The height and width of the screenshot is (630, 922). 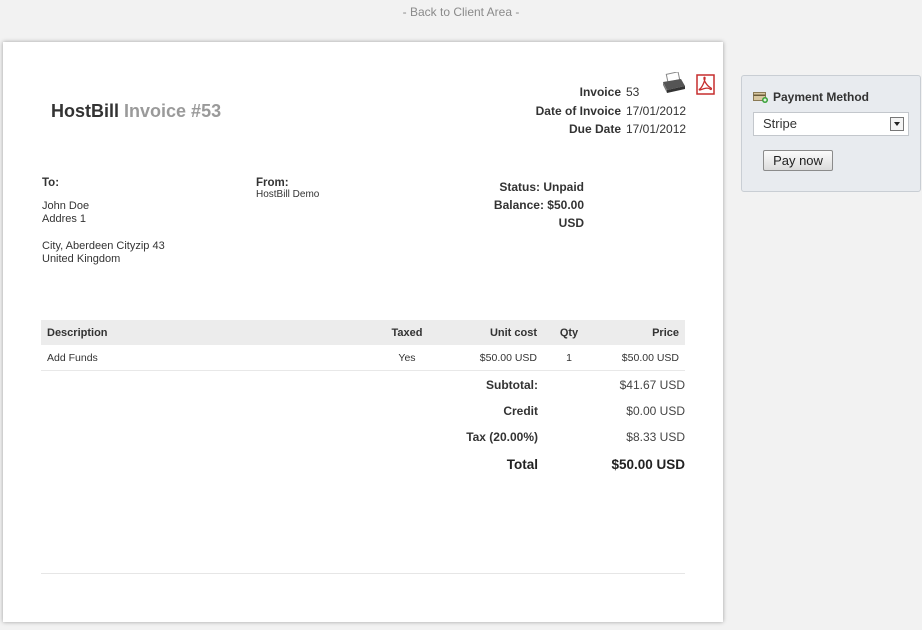 I want to click on table-row: Add Funds Yes $50.00 USD 1 $50.00 USD, so click(x=363, y=358).